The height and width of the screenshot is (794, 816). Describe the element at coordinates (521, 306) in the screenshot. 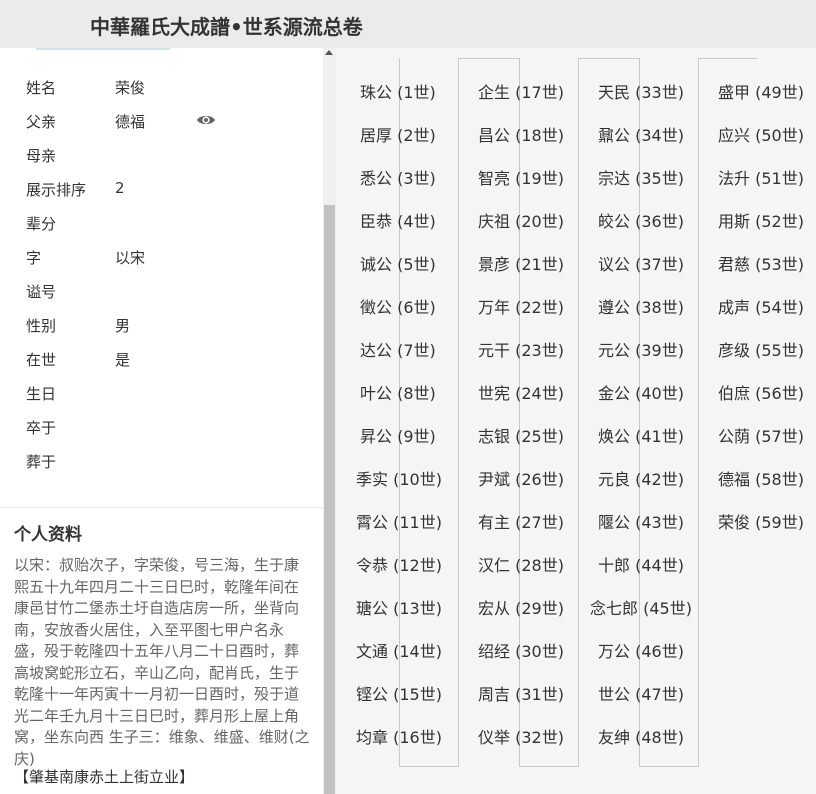

I see `generation-node: 万年 (22世)` at that location.